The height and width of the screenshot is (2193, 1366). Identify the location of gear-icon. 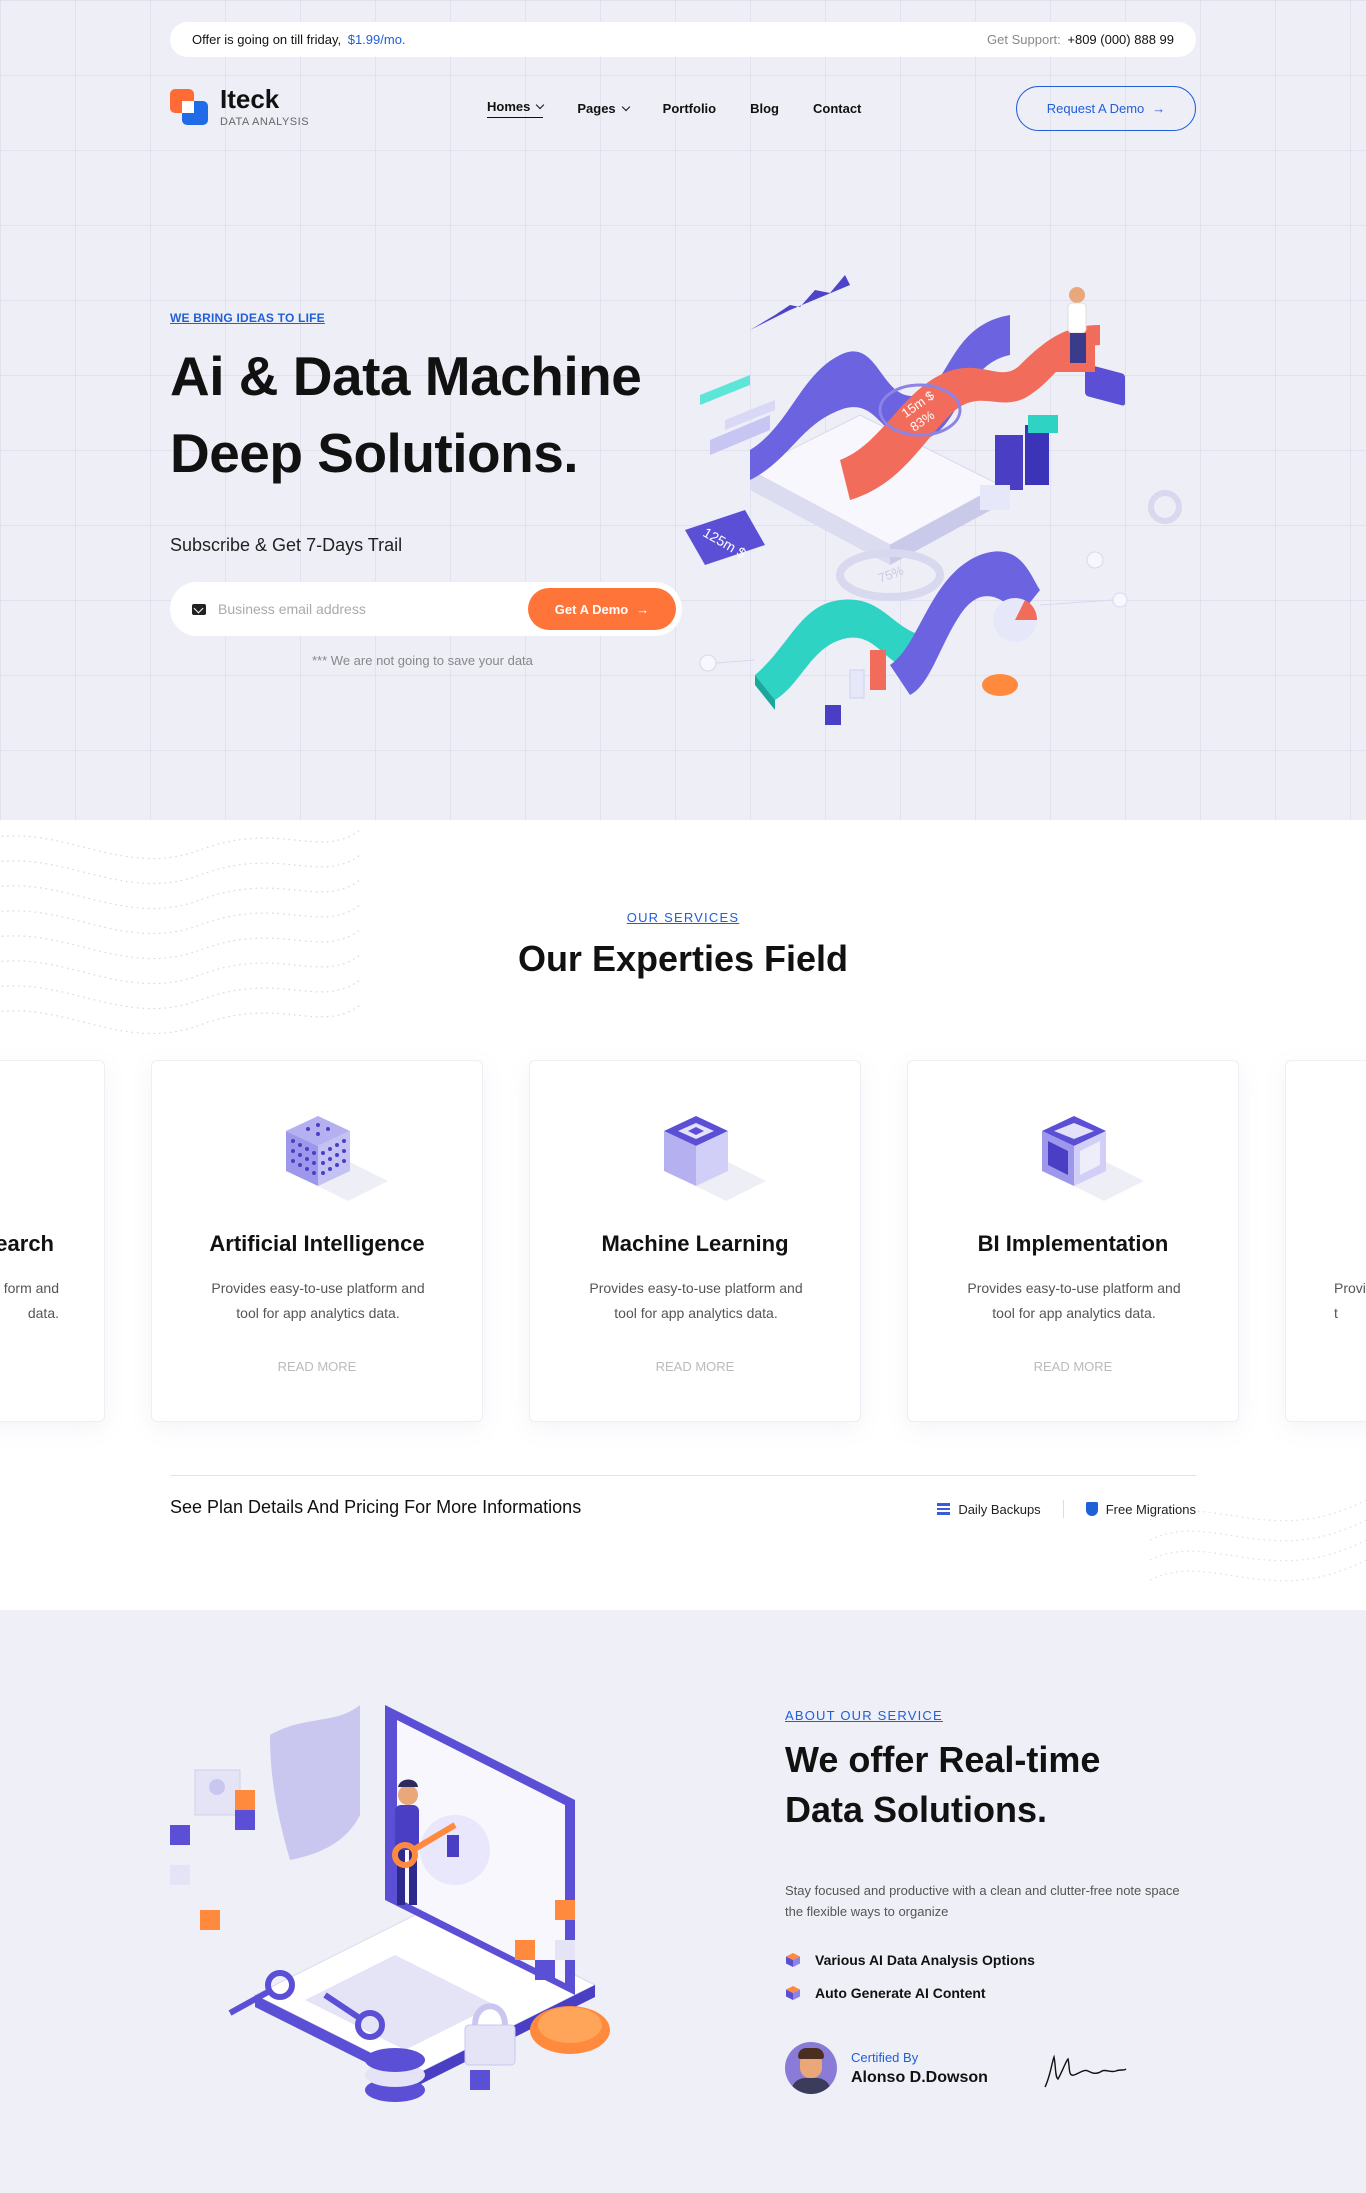
(1165, 507).